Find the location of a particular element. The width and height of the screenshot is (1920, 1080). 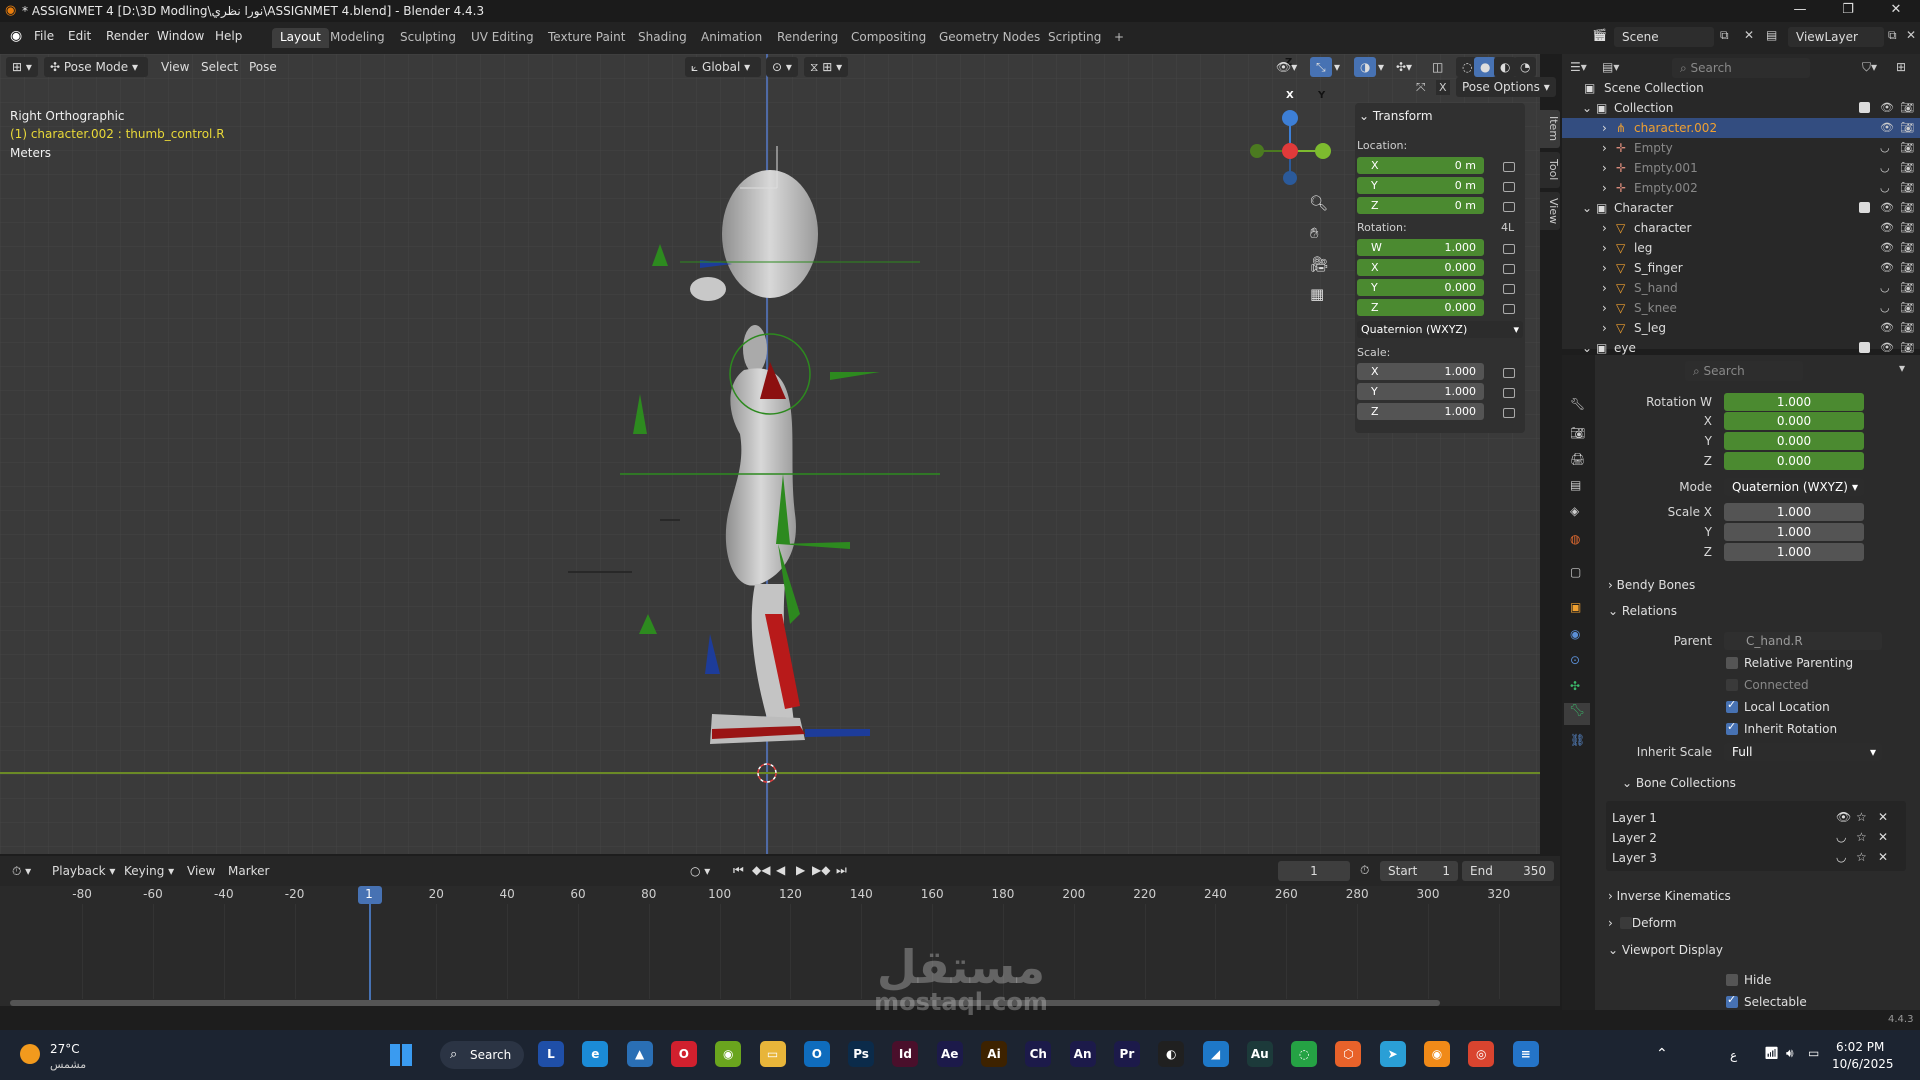

clock-time: 6:02 PM is located at coordinates (1860, 1047).